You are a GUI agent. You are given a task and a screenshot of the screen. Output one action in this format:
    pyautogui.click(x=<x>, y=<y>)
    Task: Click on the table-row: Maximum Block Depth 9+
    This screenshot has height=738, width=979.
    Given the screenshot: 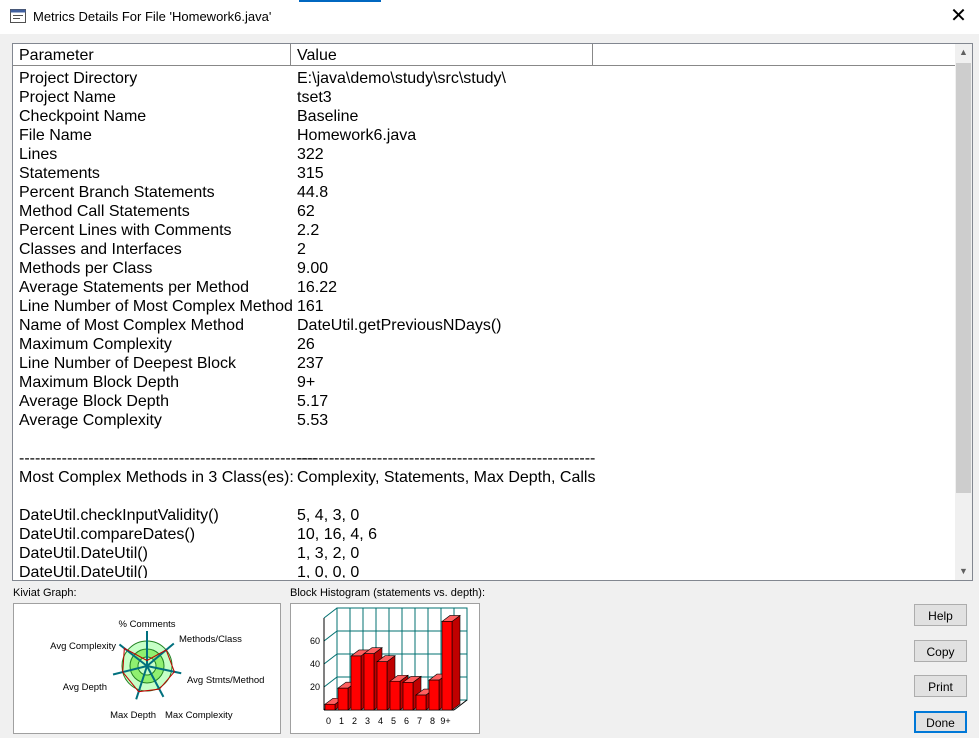 What is the action you would take?
    pyautogui.click(x=484, y=382)
    